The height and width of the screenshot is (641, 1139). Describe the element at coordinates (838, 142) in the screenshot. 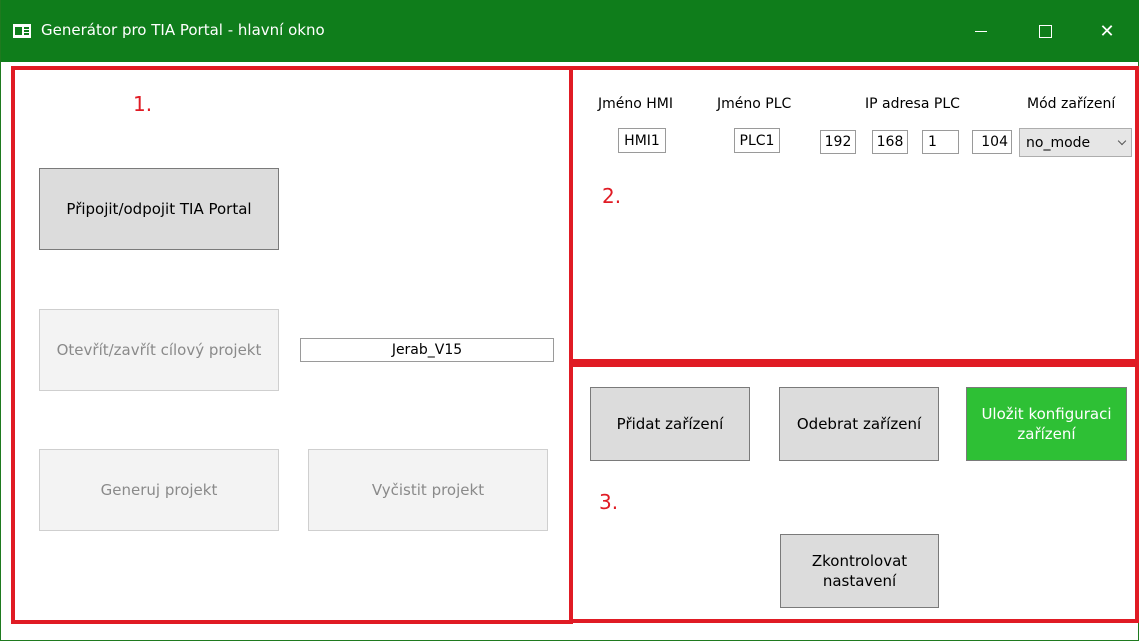

I see `ip-octet-1-input: 192` at that location.